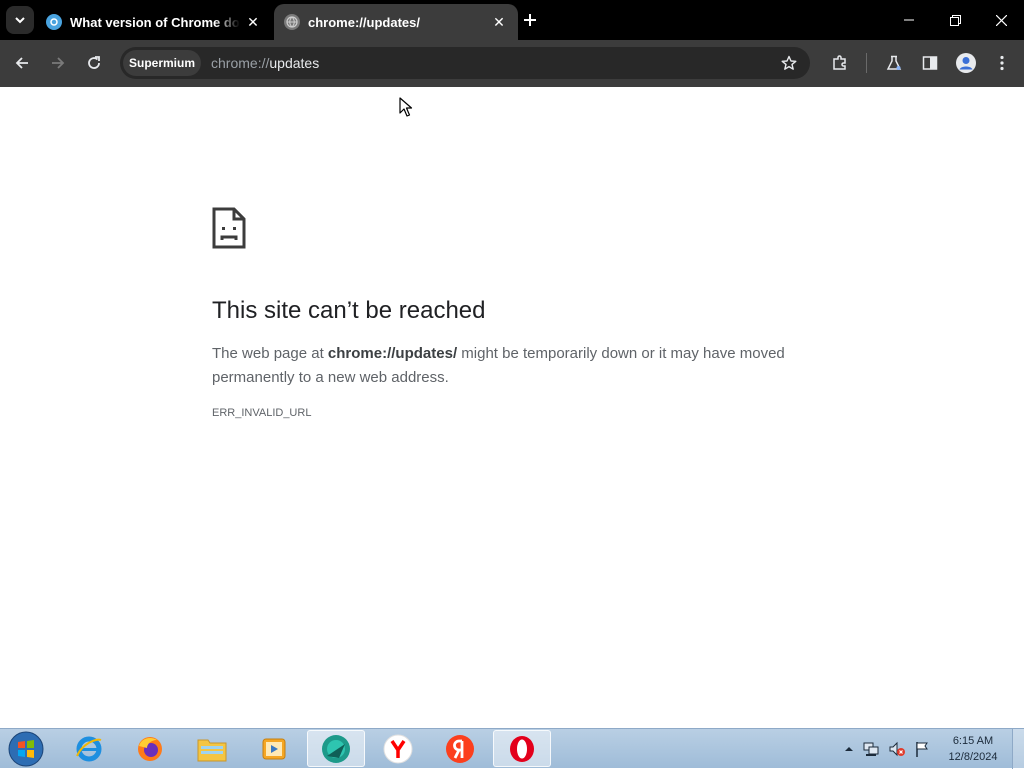  I want to click on taskbar-yandex-y, so click(398, 748).